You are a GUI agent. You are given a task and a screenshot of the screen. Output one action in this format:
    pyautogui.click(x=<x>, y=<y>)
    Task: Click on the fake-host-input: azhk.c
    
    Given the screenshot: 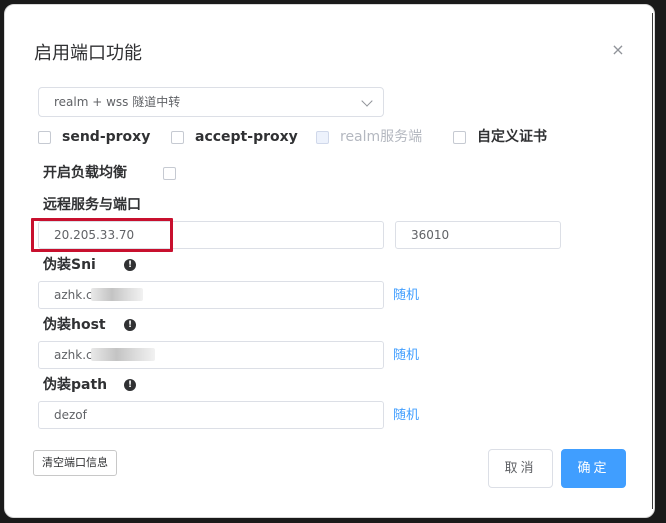 What is the action you would take?
    pyautogui.click(x=211, y=355)
    